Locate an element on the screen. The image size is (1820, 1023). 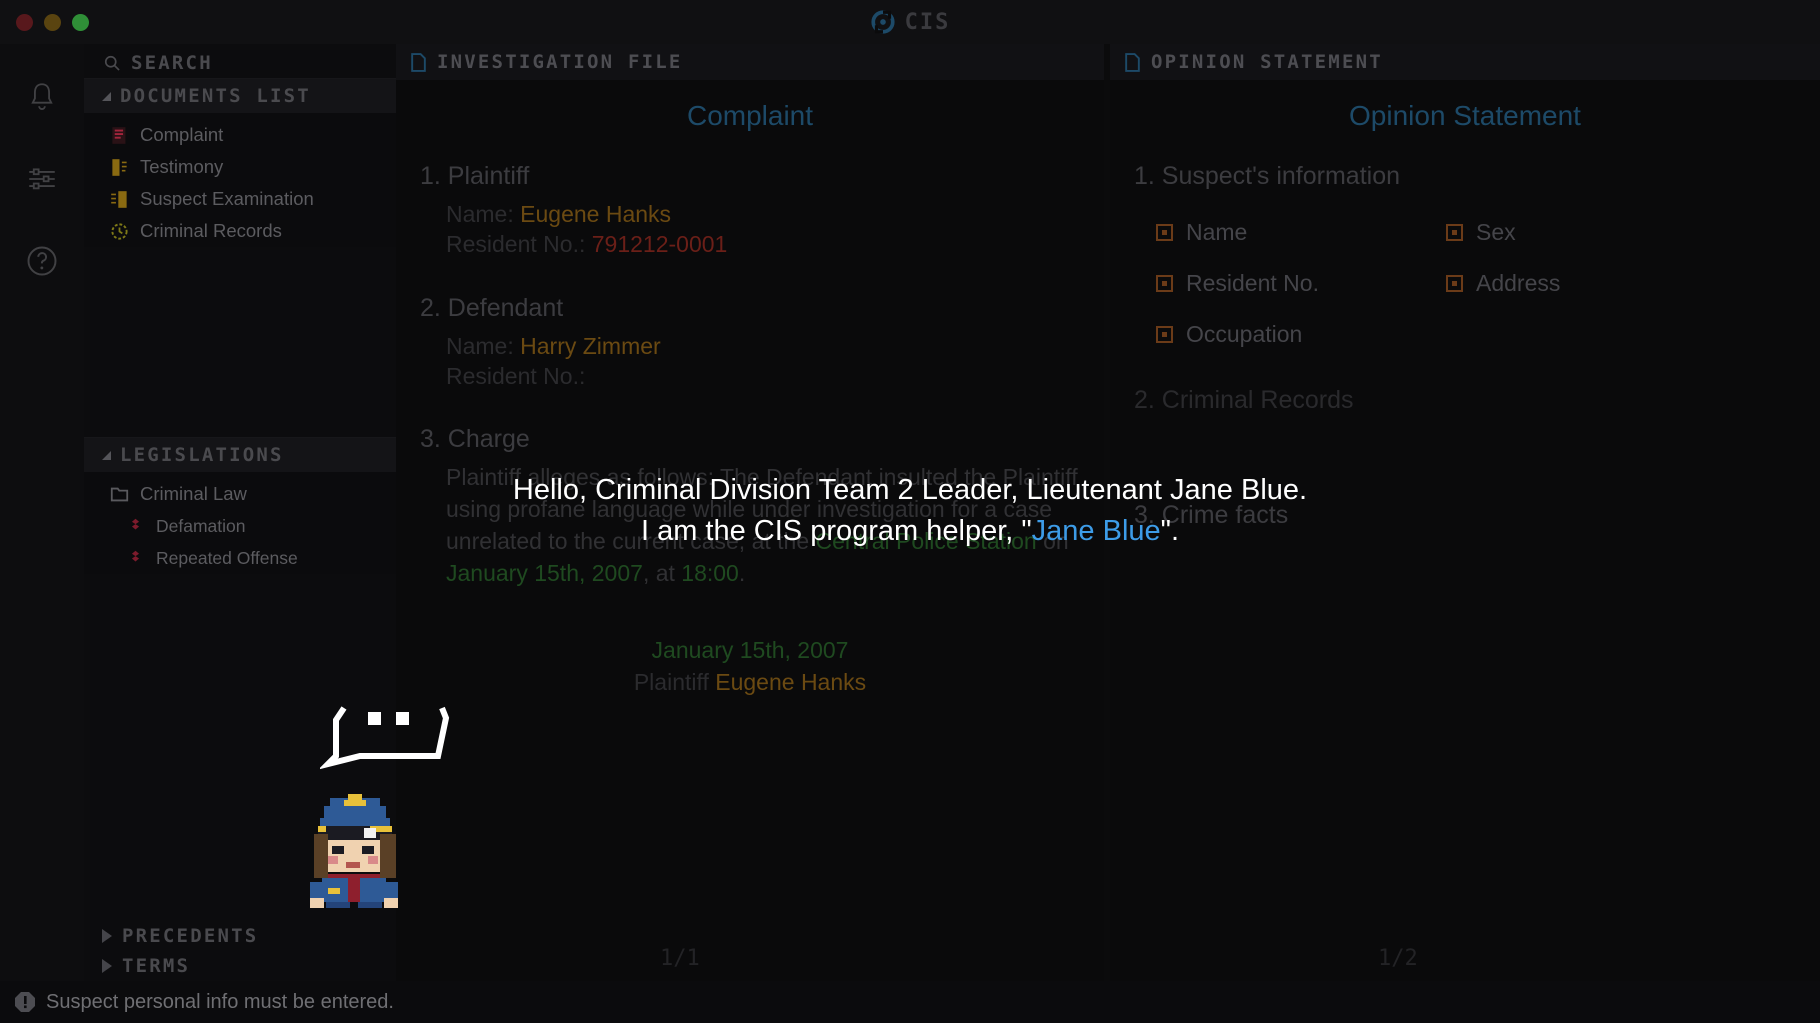
charge-text-run: 18:00 is located at coordinates (710, 572).